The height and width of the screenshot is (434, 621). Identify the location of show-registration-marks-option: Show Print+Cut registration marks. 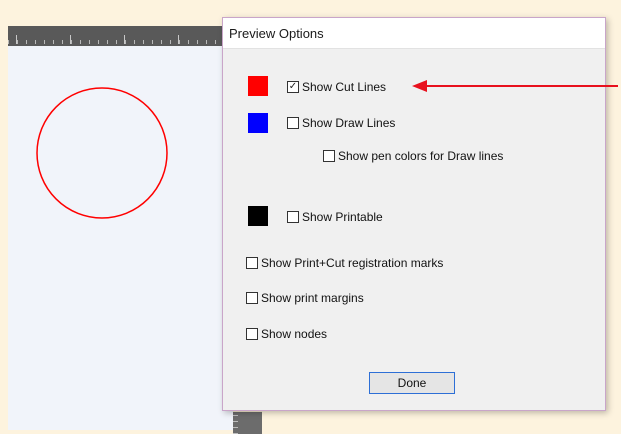
(344, 263).